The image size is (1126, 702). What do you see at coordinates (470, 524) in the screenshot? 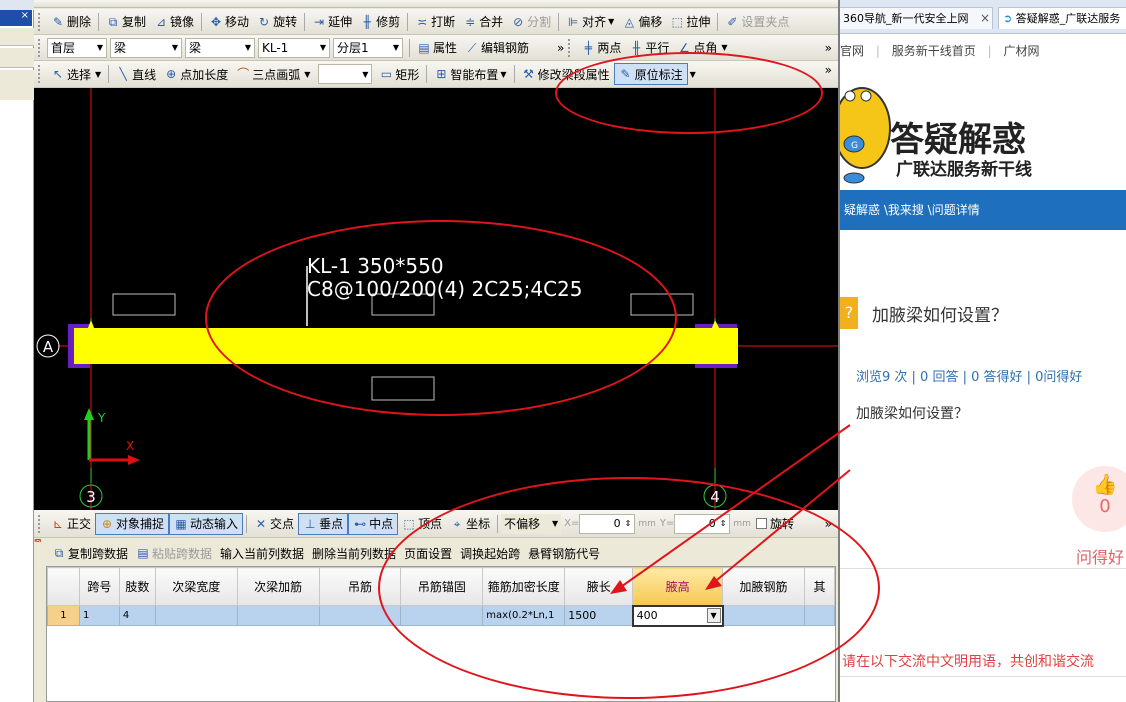
I see `coordinate-toggle: ⌖ 坐标` at bounding box center [470, 524].